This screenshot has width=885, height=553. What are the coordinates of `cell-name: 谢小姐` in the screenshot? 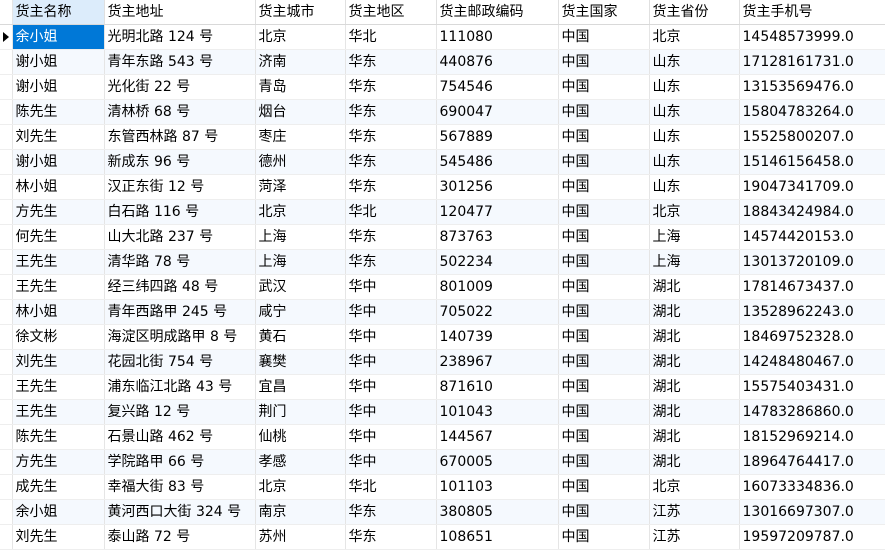 It's located at (58, 162).